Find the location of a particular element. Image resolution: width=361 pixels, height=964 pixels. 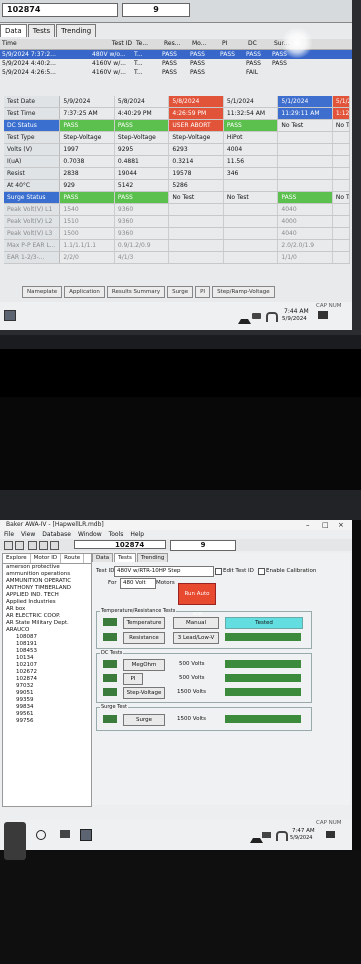

run-auto-test-button: Run Auto Test is located at coordinates (197, 600).